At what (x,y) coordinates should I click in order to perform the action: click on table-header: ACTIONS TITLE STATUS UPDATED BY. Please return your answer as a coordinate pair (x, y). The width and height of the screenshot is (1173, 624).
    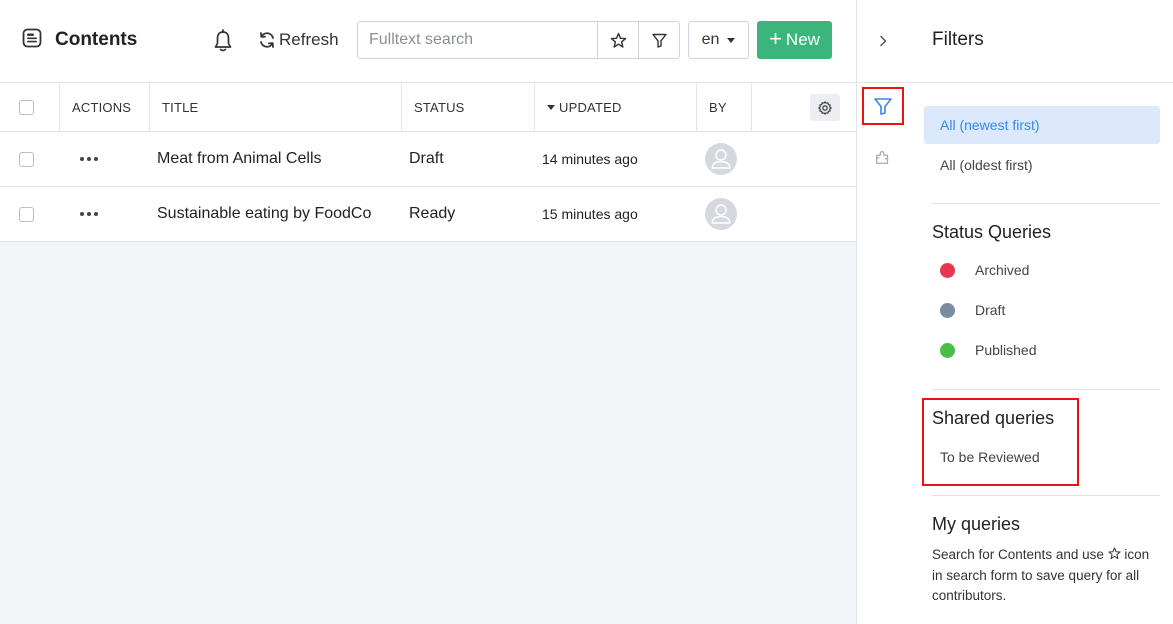
    Looking at the image, I should click on (428, 107).